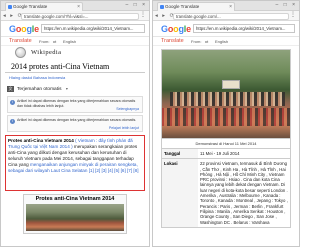 The height and width of the screenshot is (247, 320). Describe the element at coordinates (226, 144) in the screenshot. I see `photo-caption: Demonstrasi di Hanoi 11 Mei 2014` at that location.